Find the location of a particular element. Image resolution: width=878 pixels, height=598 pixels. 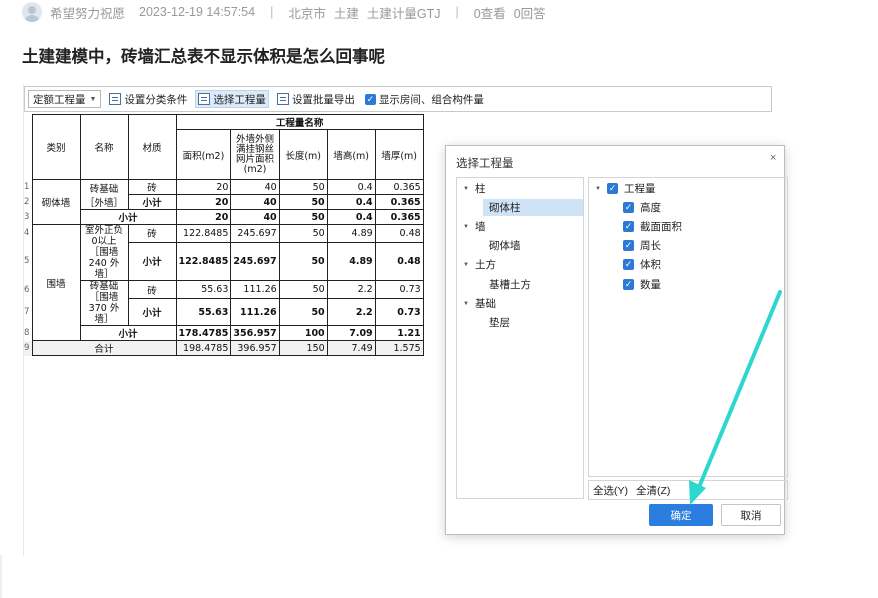

tree-leaf-masonry-wall: 砌体墙 is located at coordinates (534, 245).